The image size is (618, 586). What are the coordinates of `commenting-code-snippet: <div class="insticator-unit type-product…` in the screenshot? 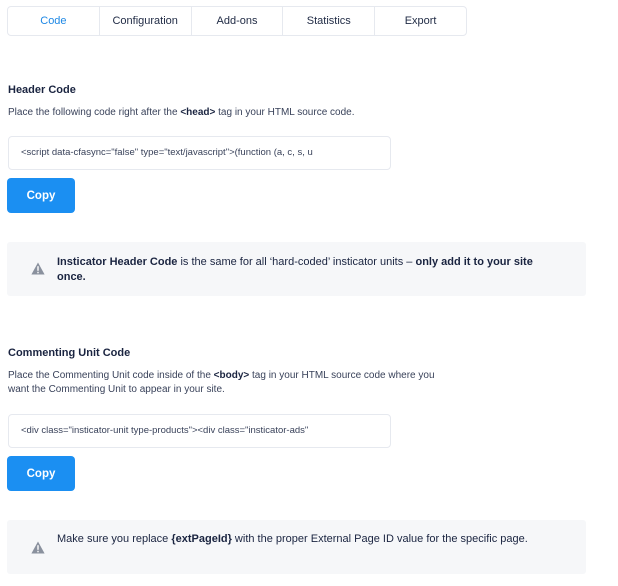 It's located at (199, 431).